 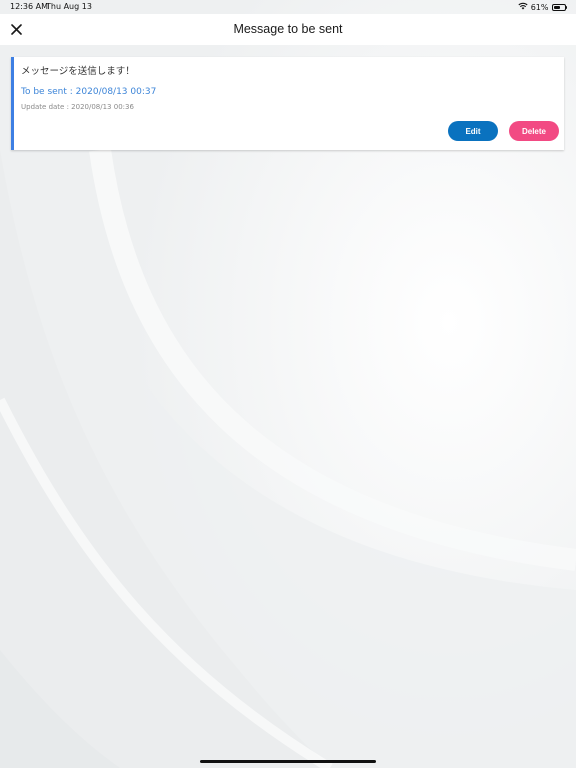 What do you see at coordinates (69, 6) in the screenshot?
I see `status-date: Thu Aug 13` at bounding box center [69, 6].